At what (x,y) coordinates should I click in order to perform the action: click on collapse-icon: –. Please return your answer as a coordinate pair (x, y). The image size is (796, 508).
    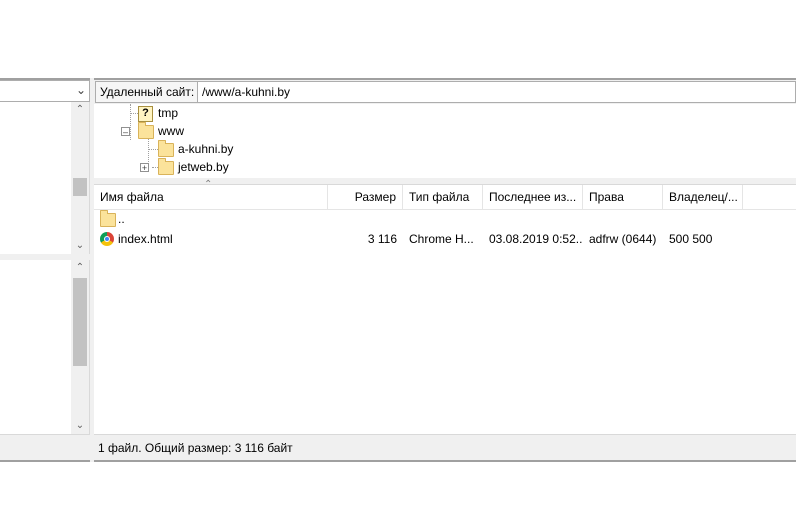
    Looking at the image, I should click on (125, 132).